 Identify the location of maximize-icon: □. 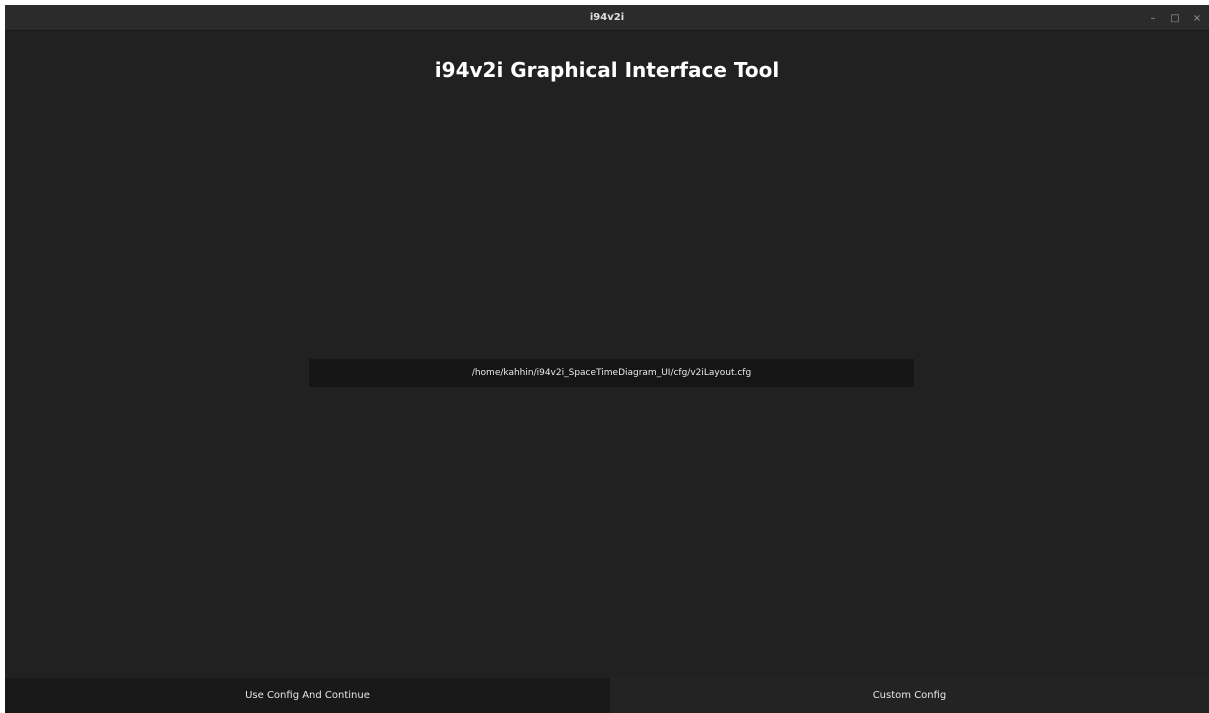
(1175, 18).